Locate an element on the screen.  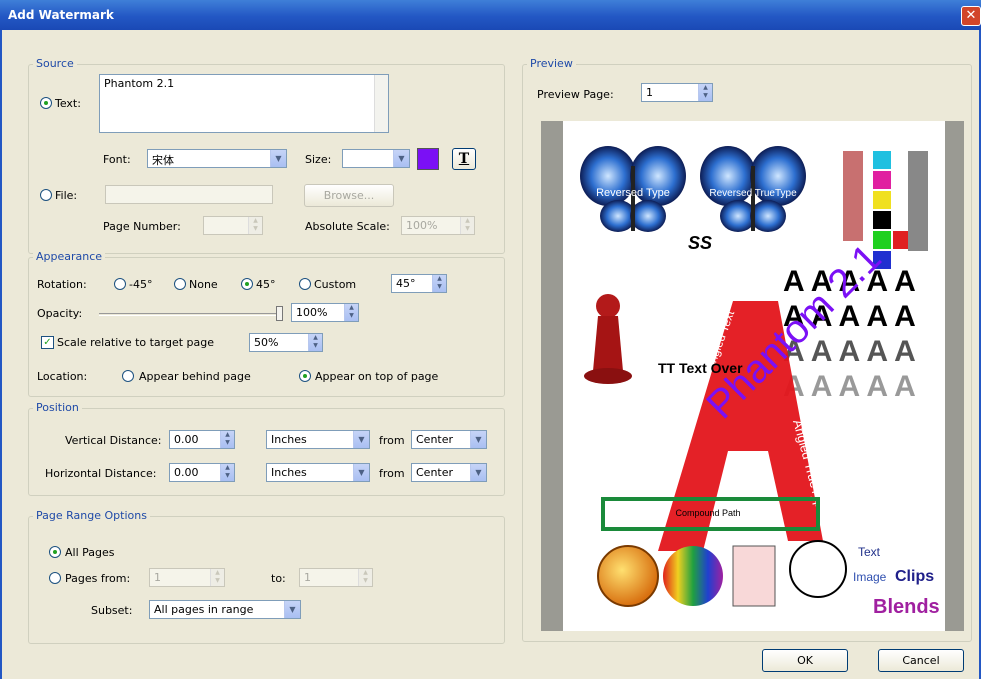
pages-from-radio is located at coordinates (55, 578).